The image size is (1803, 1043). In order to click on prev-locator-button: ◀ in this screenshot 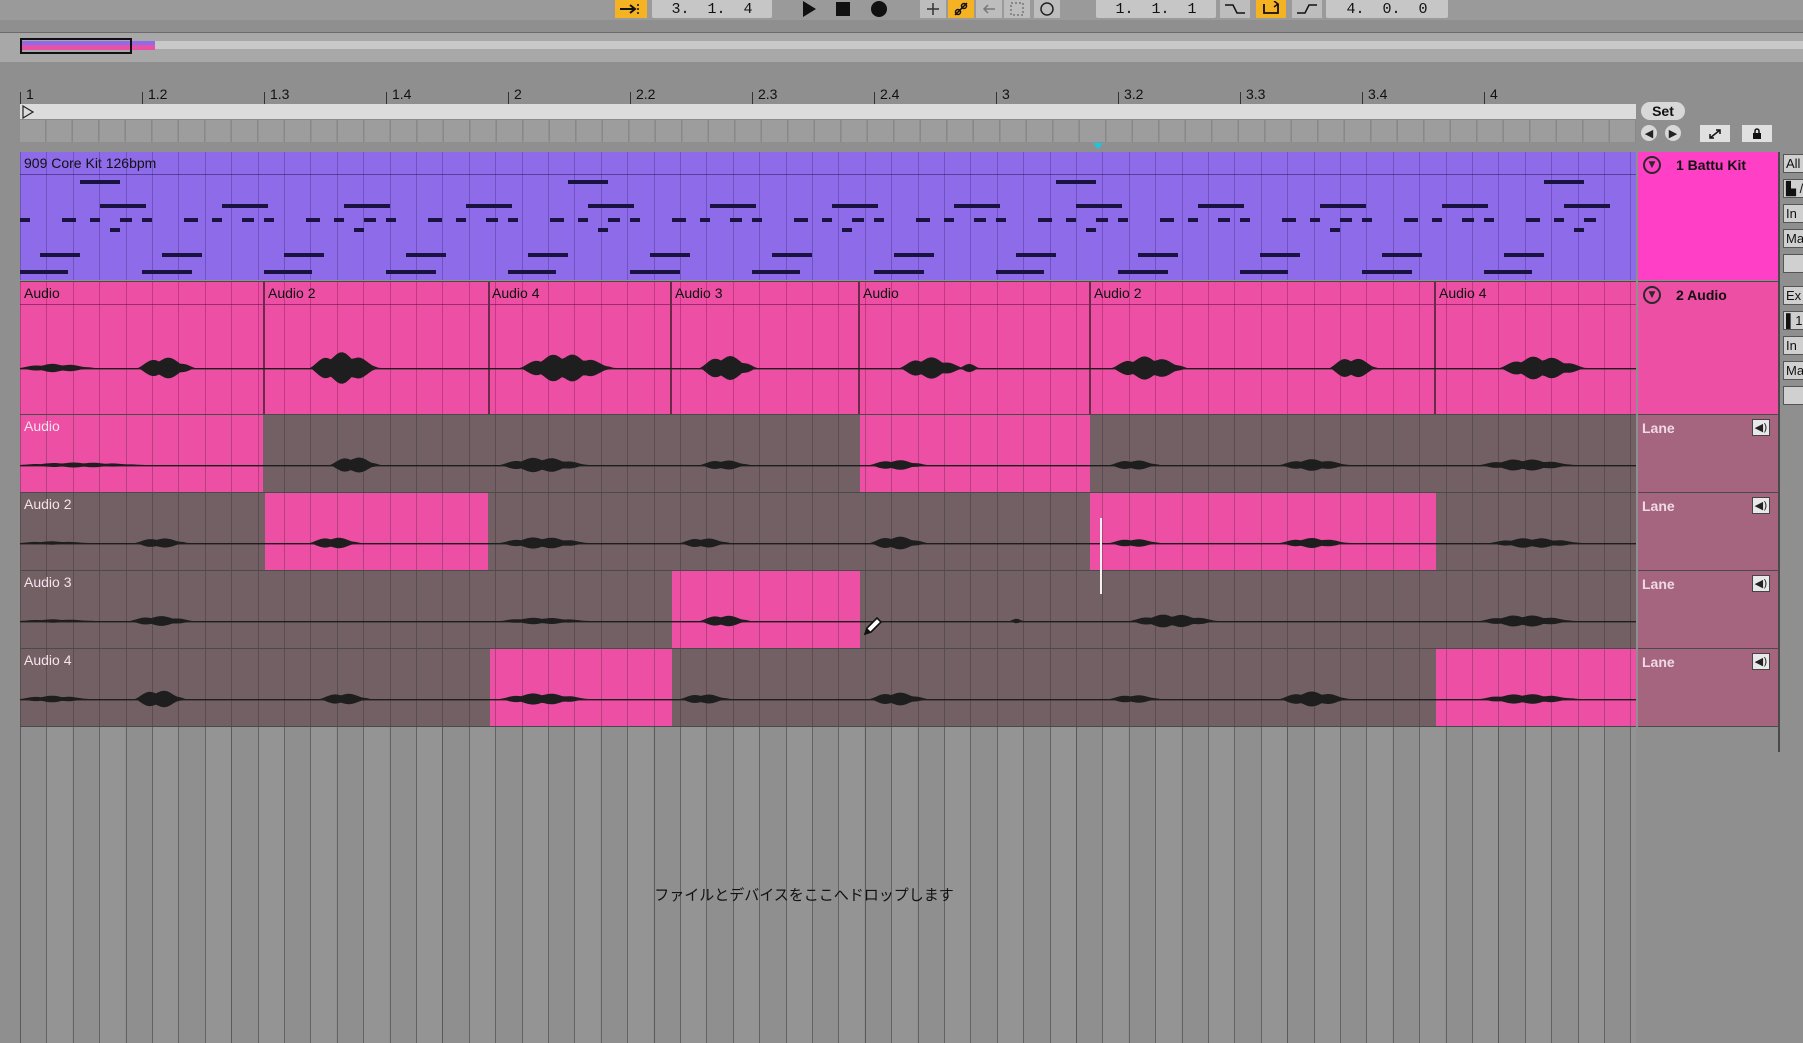, I will do `click(1649, 133)`.